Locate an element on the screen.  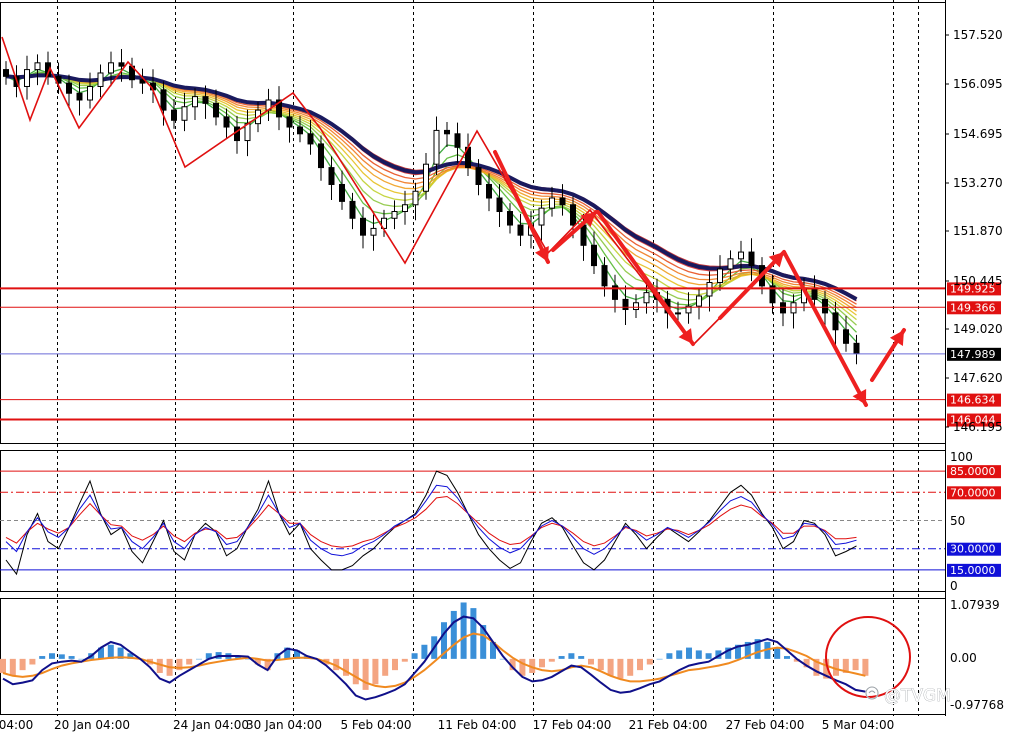
price-tick-label: 154.695 is located at coordinates (978, 134).